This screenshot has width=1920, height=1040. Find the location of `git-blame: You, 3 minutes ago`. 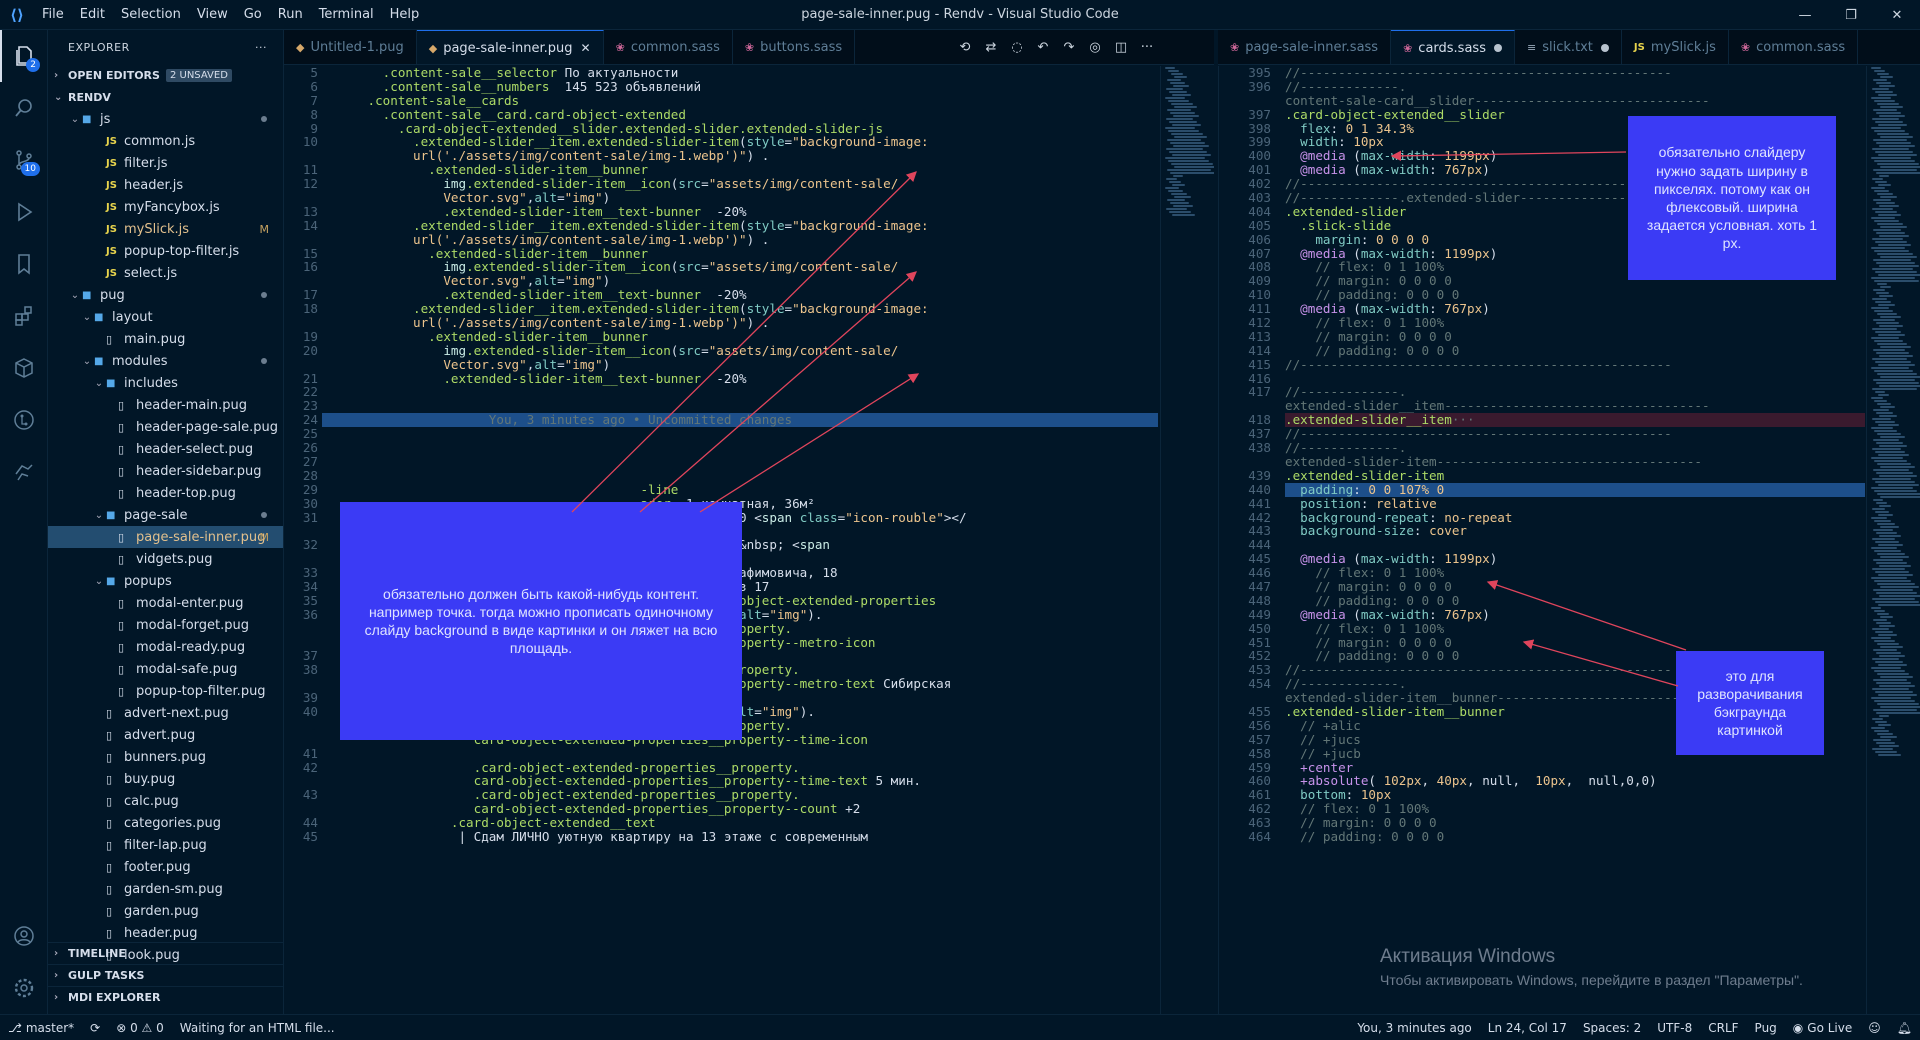

git-blame: You, 3 minutes ago is located at coordinates (1414, 1028).